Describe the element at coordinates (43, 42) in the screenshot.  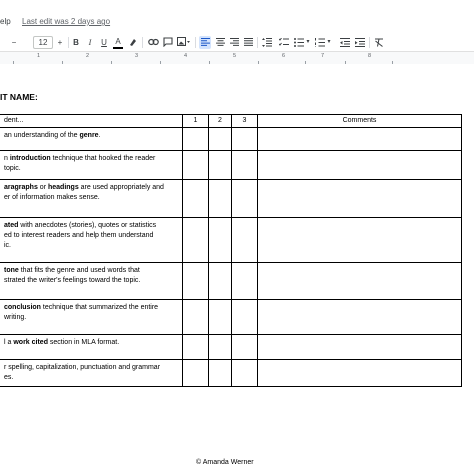
I see `font-size-input: 12` at that location.